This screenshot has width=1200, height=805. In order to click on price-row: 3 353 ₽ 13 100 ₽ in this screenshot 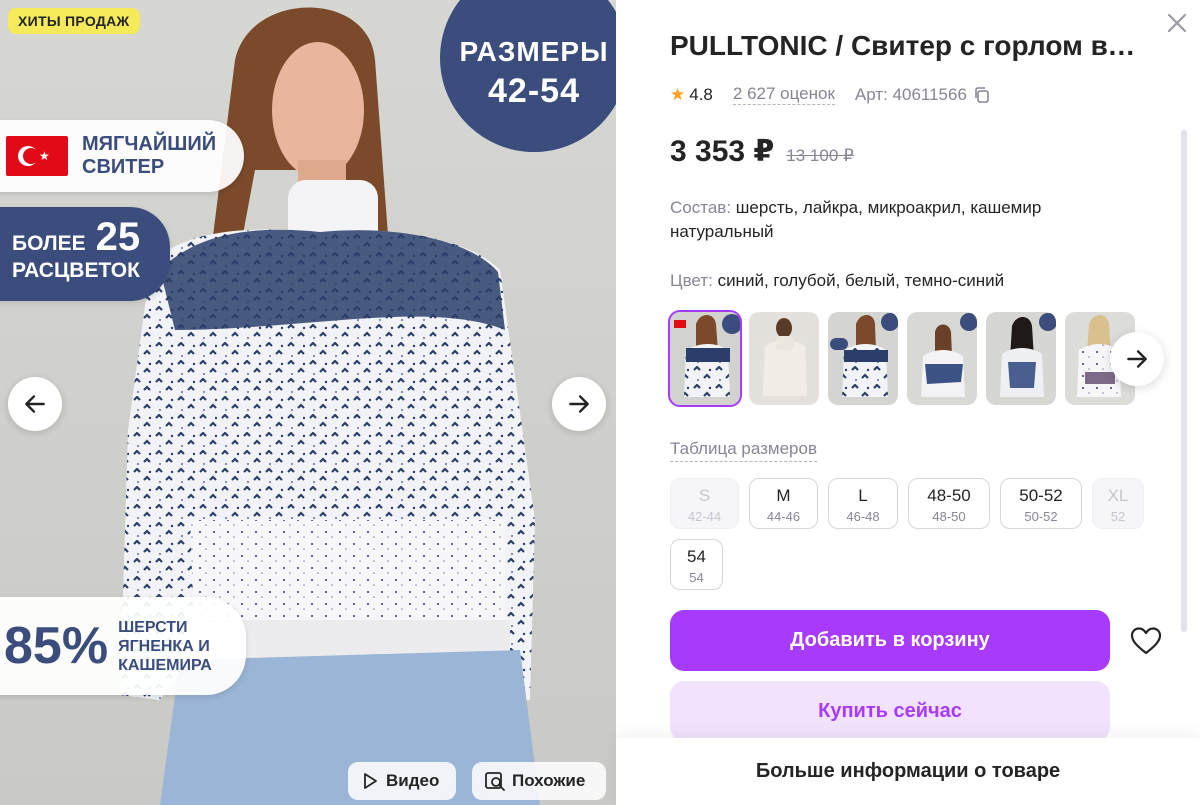, I will do `click(762, 151)`.